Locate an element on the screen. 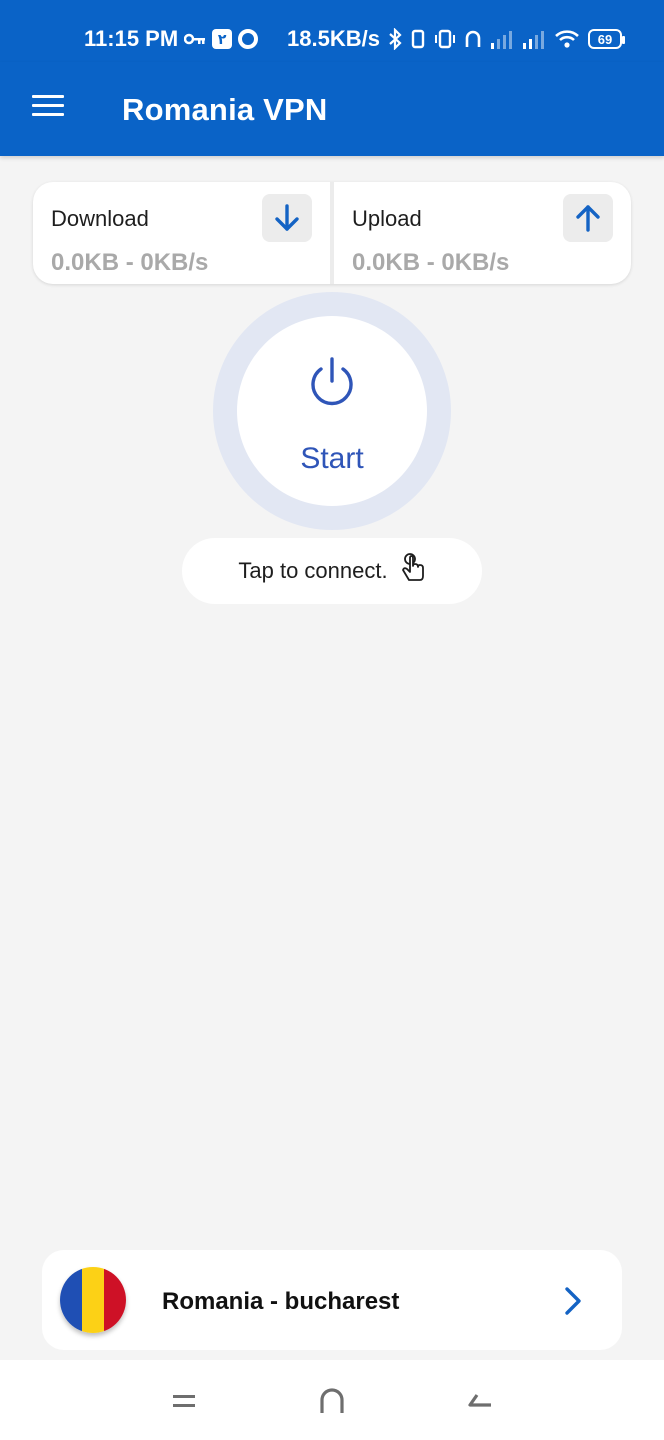 The image size is (664, 1440). bluetooth-icon is located at coordinates (395, 39).